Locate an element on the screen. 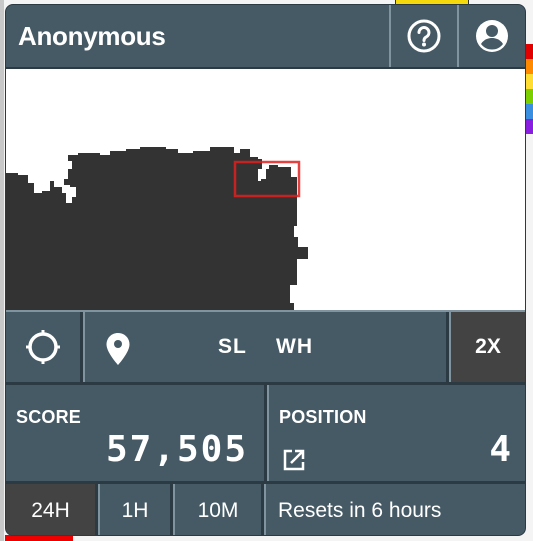 This screenshot has height=541, width=533. username: Anonymous is located at coordinates (92, 36).